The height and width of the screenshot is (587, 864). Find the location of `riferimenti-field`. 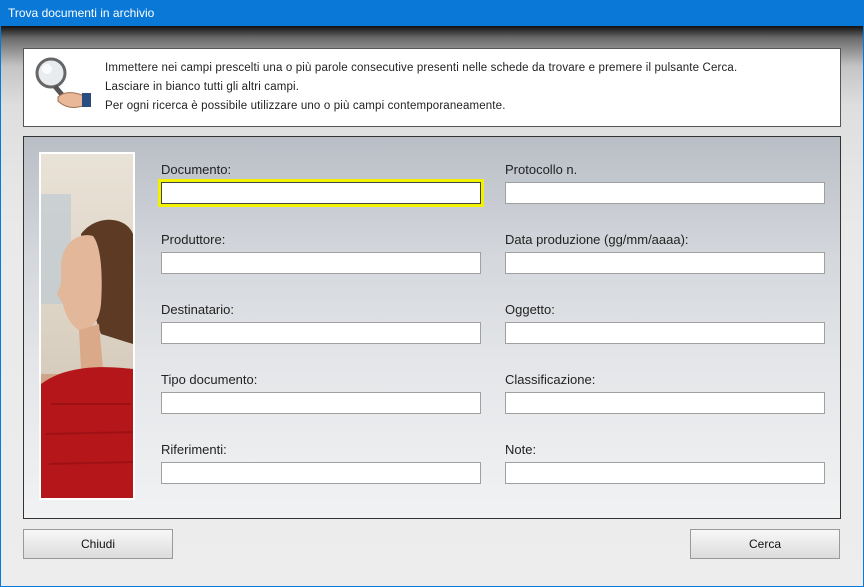

riferimenti-field is located at coordinates (321, 473).